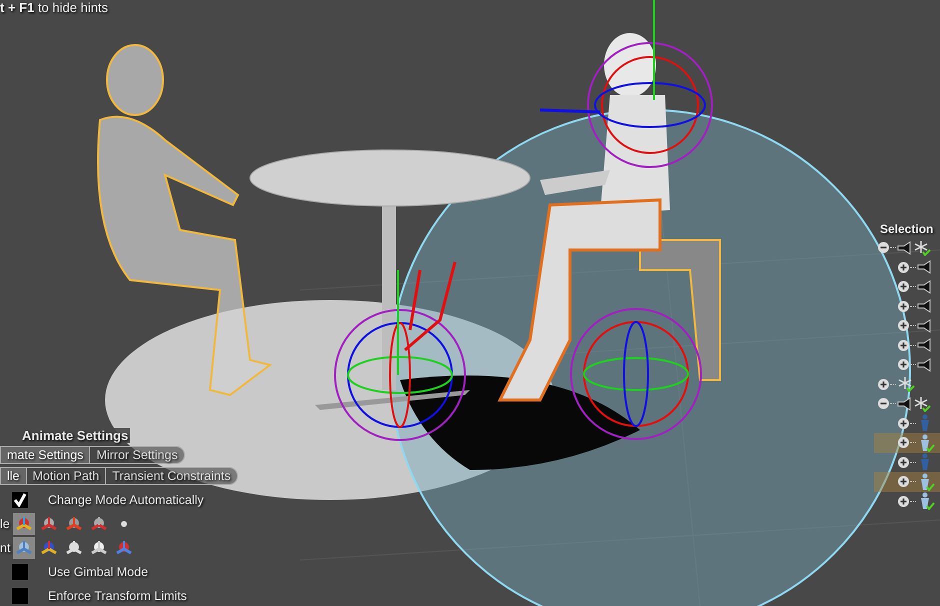 This screenshot has height=606, width=940. What do you see at coordinates (906, 229) in the screenshot?
I see `panel-title: Selection` at bounding box center [906, 229].